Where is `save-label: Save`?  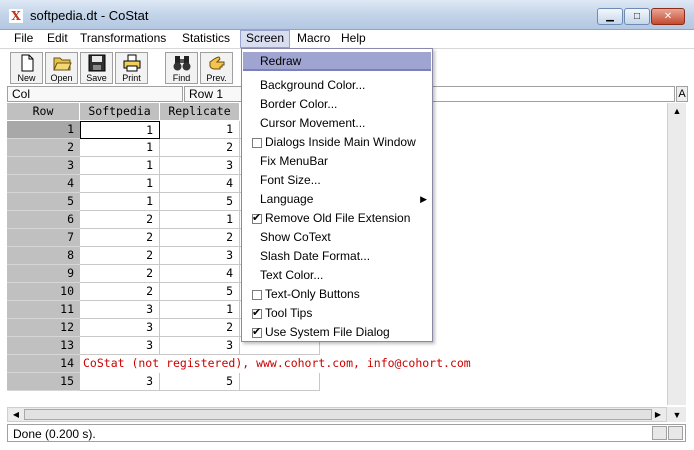
save-label: Save is located at coordinates (96, 78).